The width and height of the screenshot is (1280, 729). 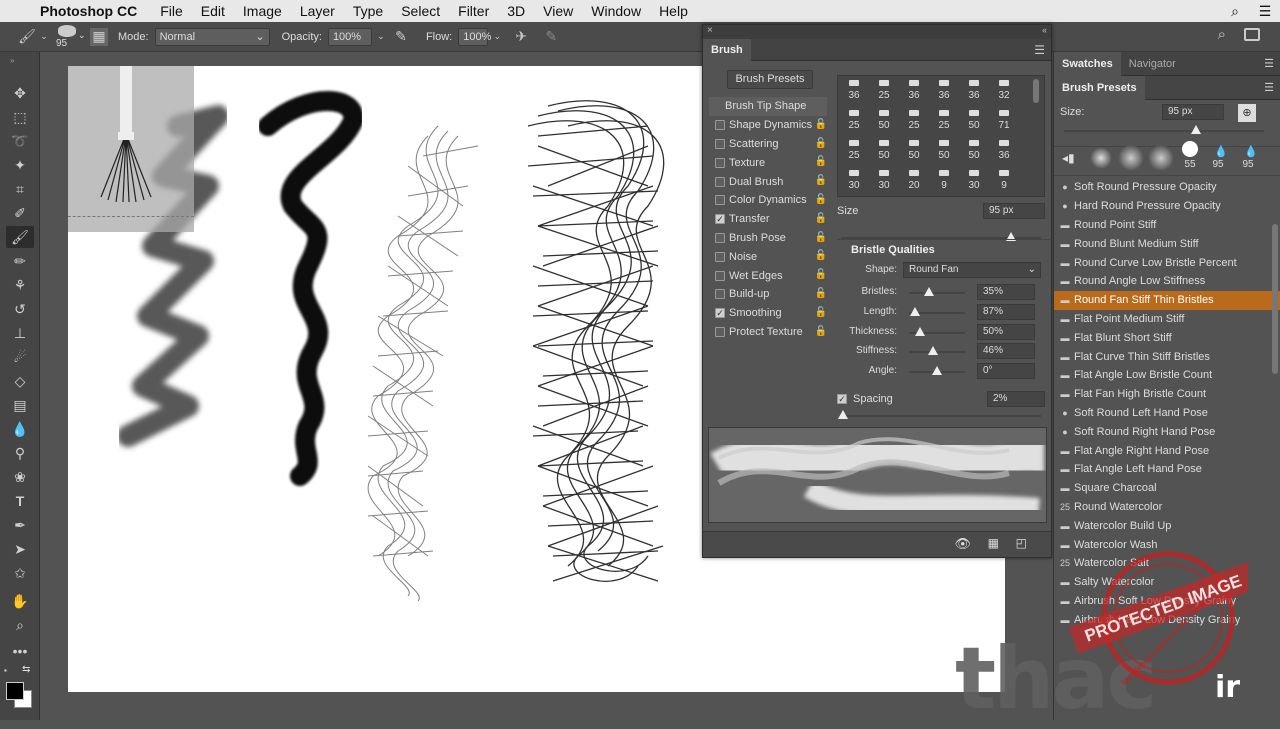 I want to click on hand-tool-icon: ✋, so click(x=20, y=601).